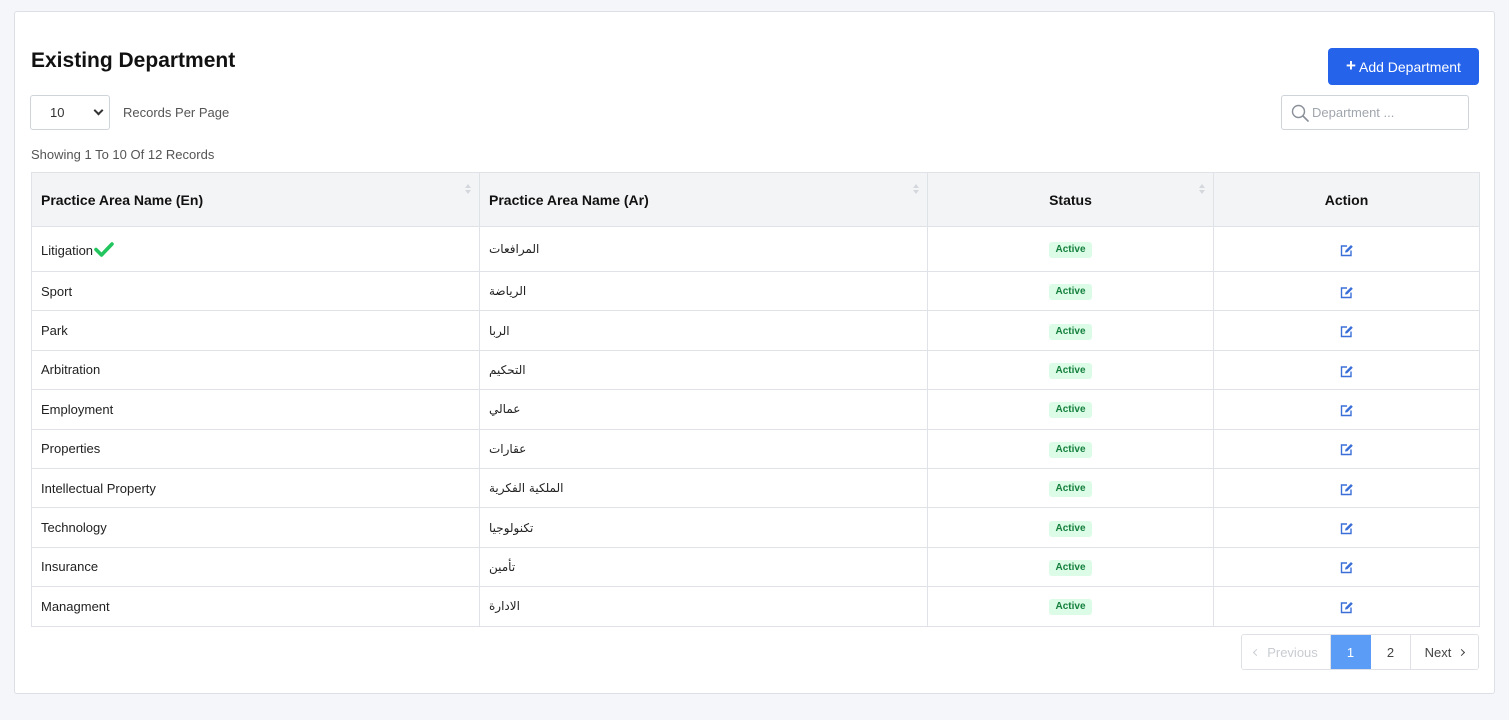 This screenshot has height=720, width=1509. I want to click on table-row: Insurance تأمين Active, so click(755, 567).